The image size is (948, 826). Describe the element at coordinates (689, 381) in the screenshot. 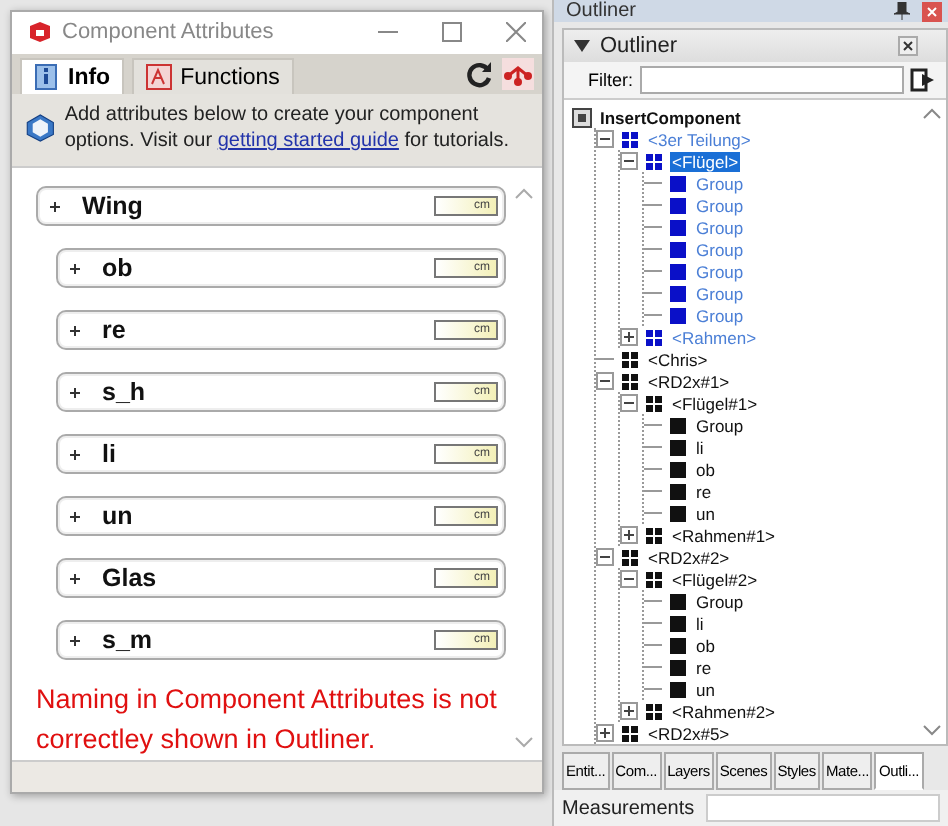

I see `tree-item: <RD2x#1>` at that location.